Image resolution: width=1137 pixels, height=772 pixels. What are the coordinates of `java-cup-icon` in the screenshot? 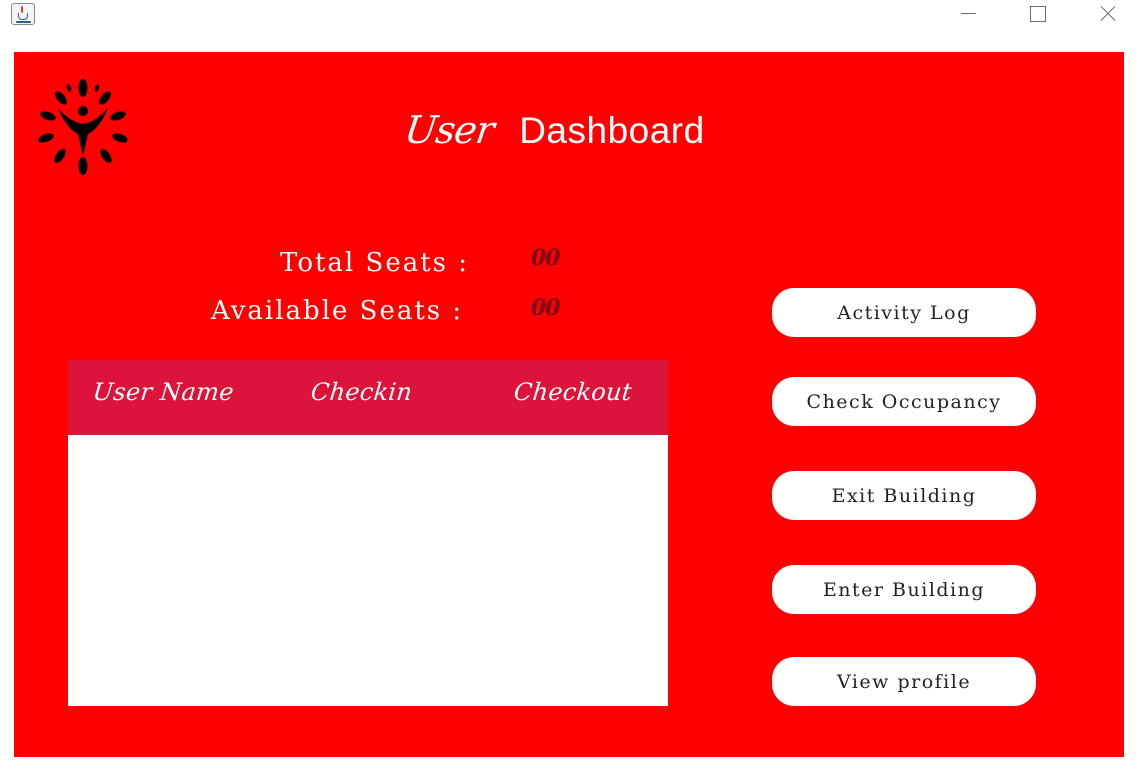 It's located at (23, 14).